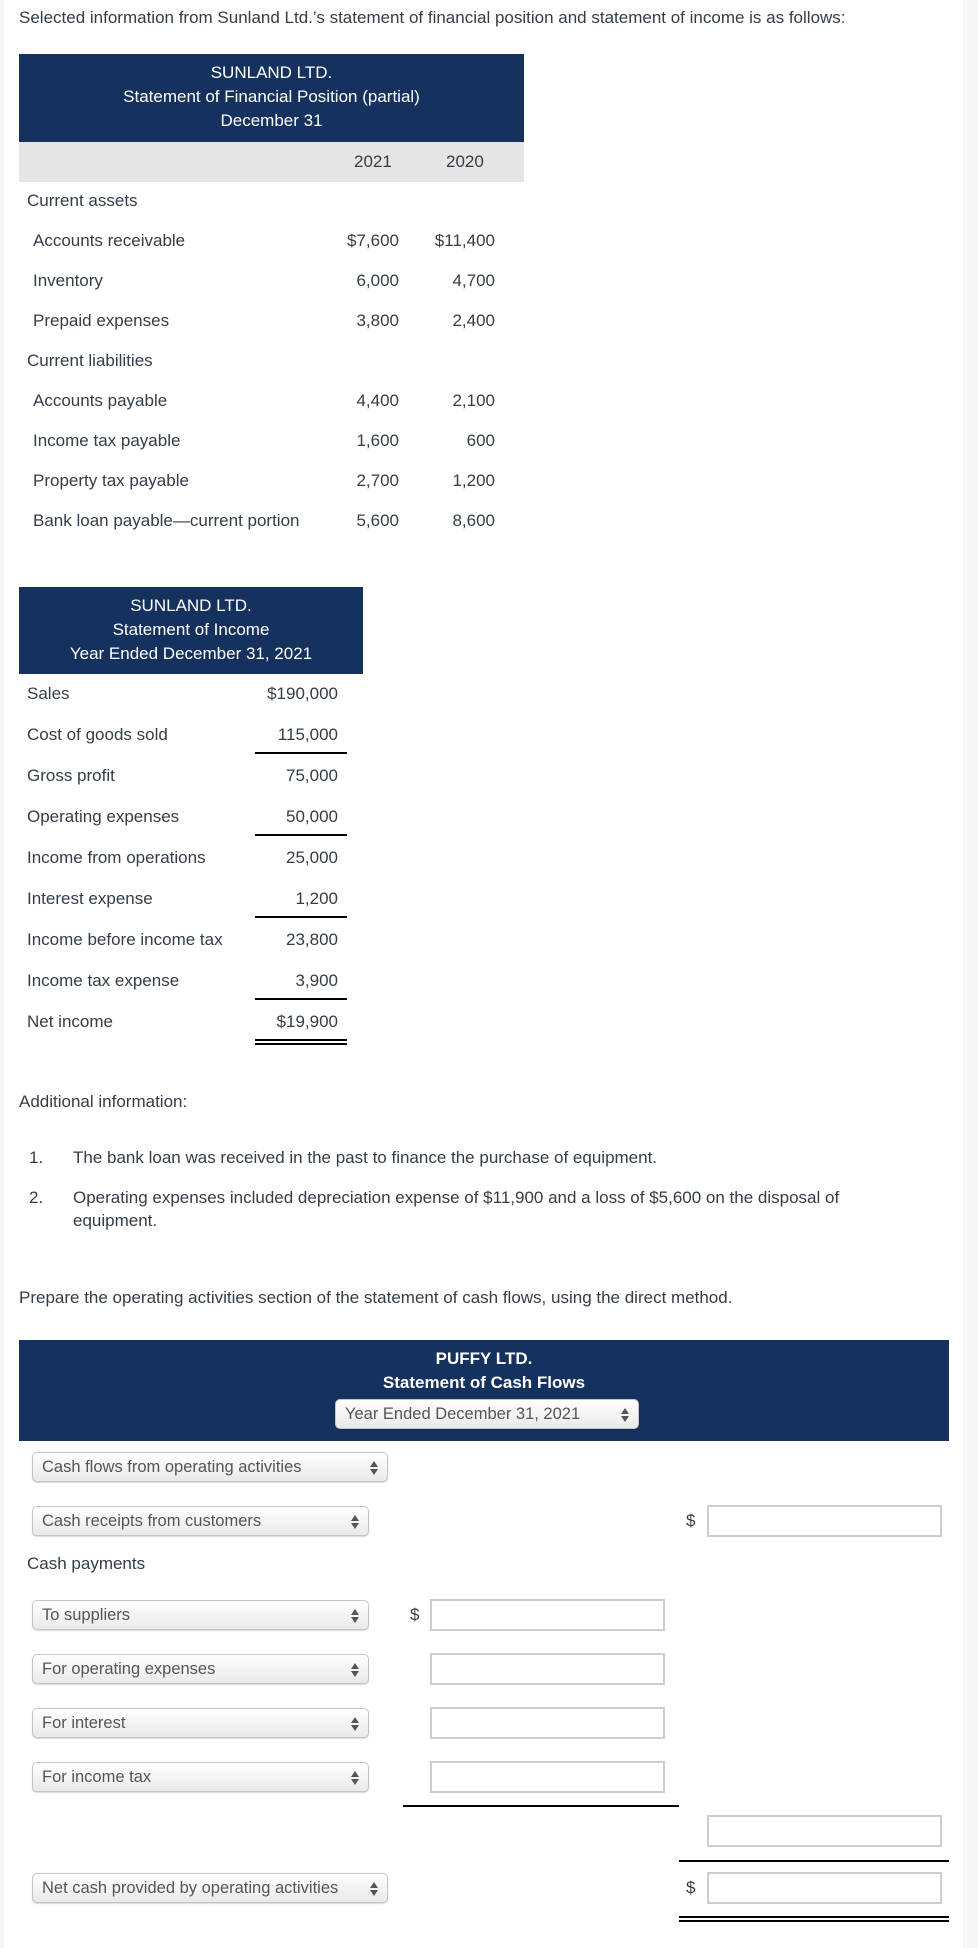 The image size is (978, 1948). I want to click on net-cash-amount-input, so click(824, 1888).